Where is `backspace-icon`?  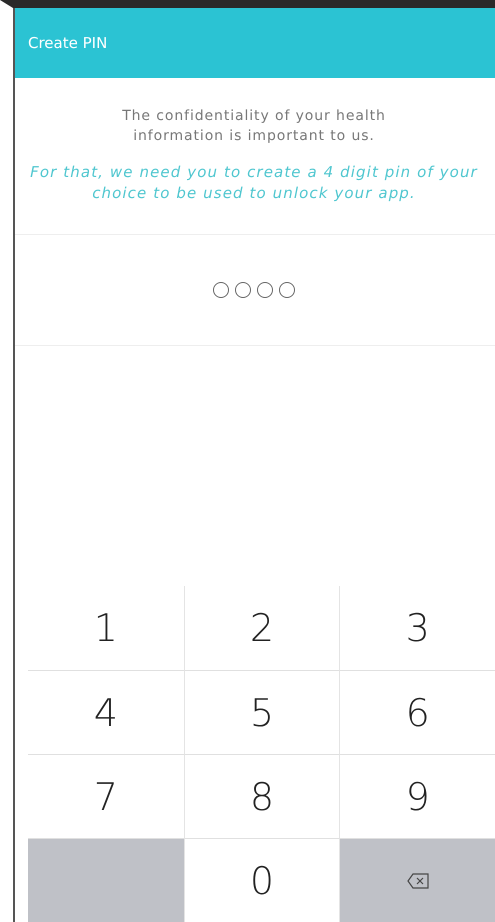 backspace-icon is located at coordinates (417, 880).